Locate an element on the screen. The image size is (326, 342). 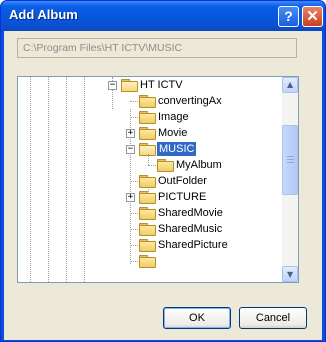
tree-item-label: SharedPicture is located at coordinates (193, 245).